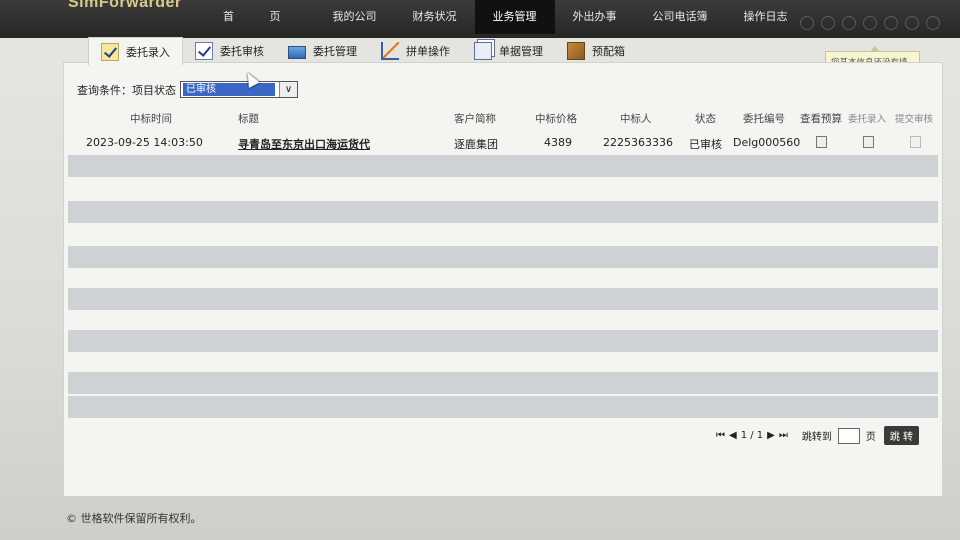 This screenshot has width=960, height=540. I want to click on tab-label: 委托录入, so click(148, 52).